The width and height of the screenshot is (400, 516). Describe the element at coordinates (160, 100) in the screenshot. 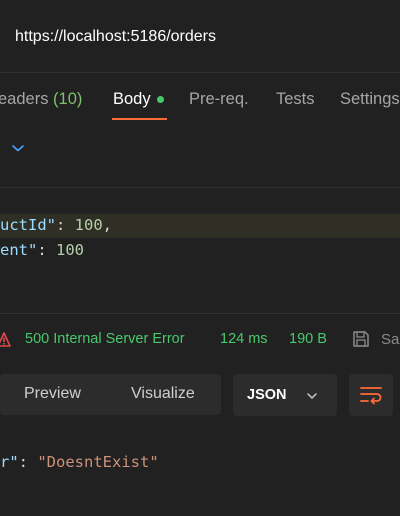

I see `body-indicator-dot` at that location.